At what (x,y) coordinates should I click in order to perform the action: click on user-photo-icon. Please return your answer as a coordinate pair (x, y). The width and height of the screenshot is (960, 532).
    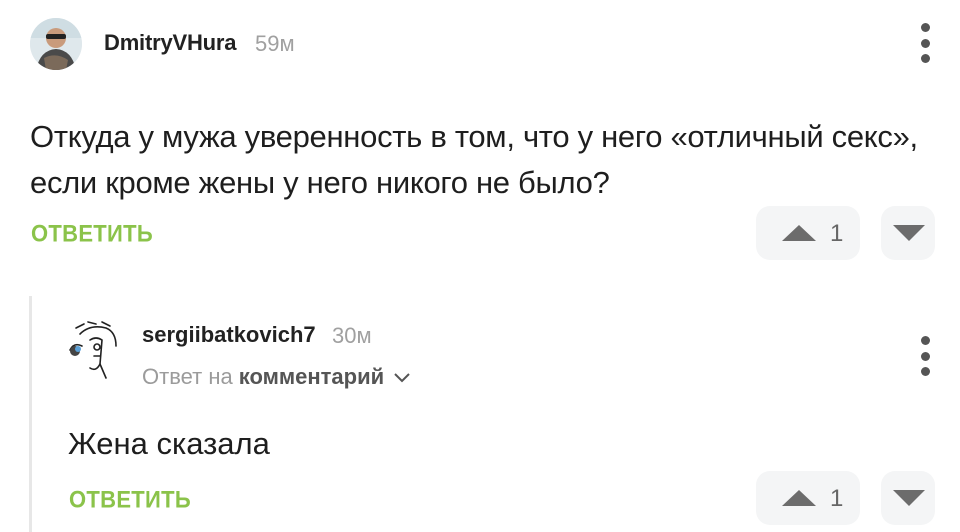
    Looking at the image, I should click on (56, 44).